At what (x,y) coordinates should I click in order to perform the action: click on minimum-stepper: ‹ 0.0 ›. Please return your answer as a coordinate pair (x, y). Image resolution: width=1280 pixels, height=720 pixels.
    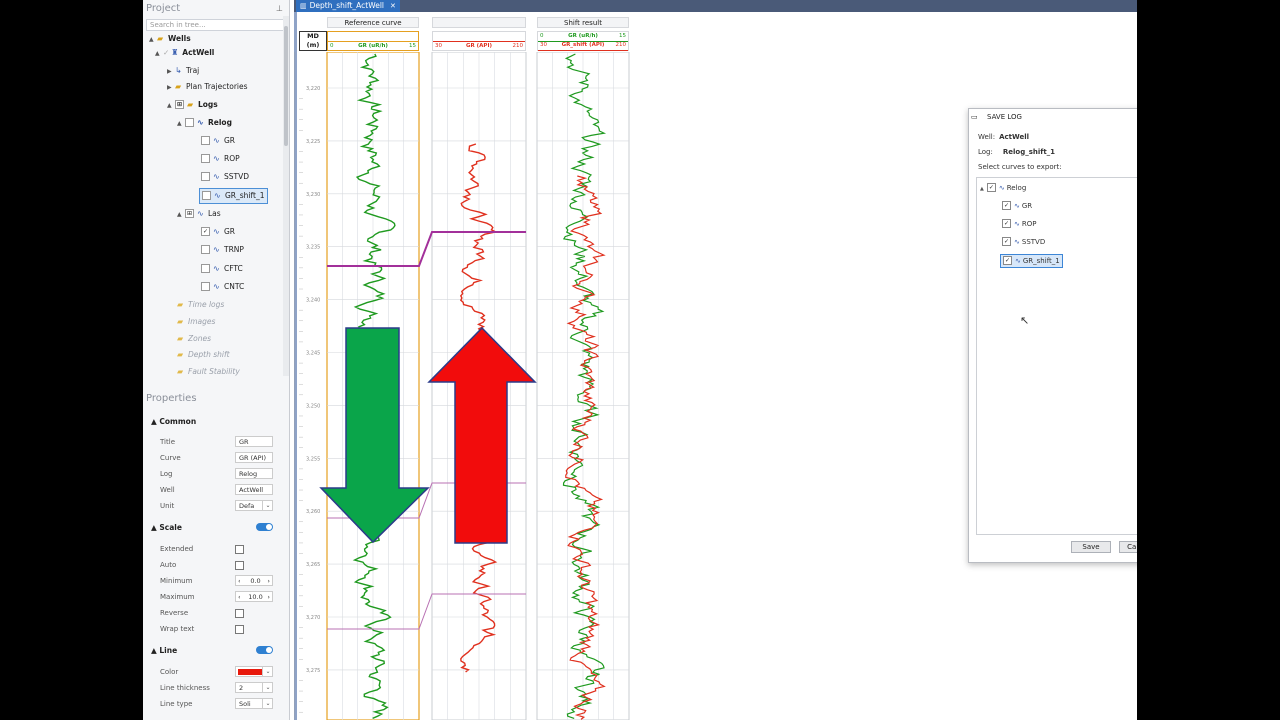
    Looking at the image, I should click on (254, 580).